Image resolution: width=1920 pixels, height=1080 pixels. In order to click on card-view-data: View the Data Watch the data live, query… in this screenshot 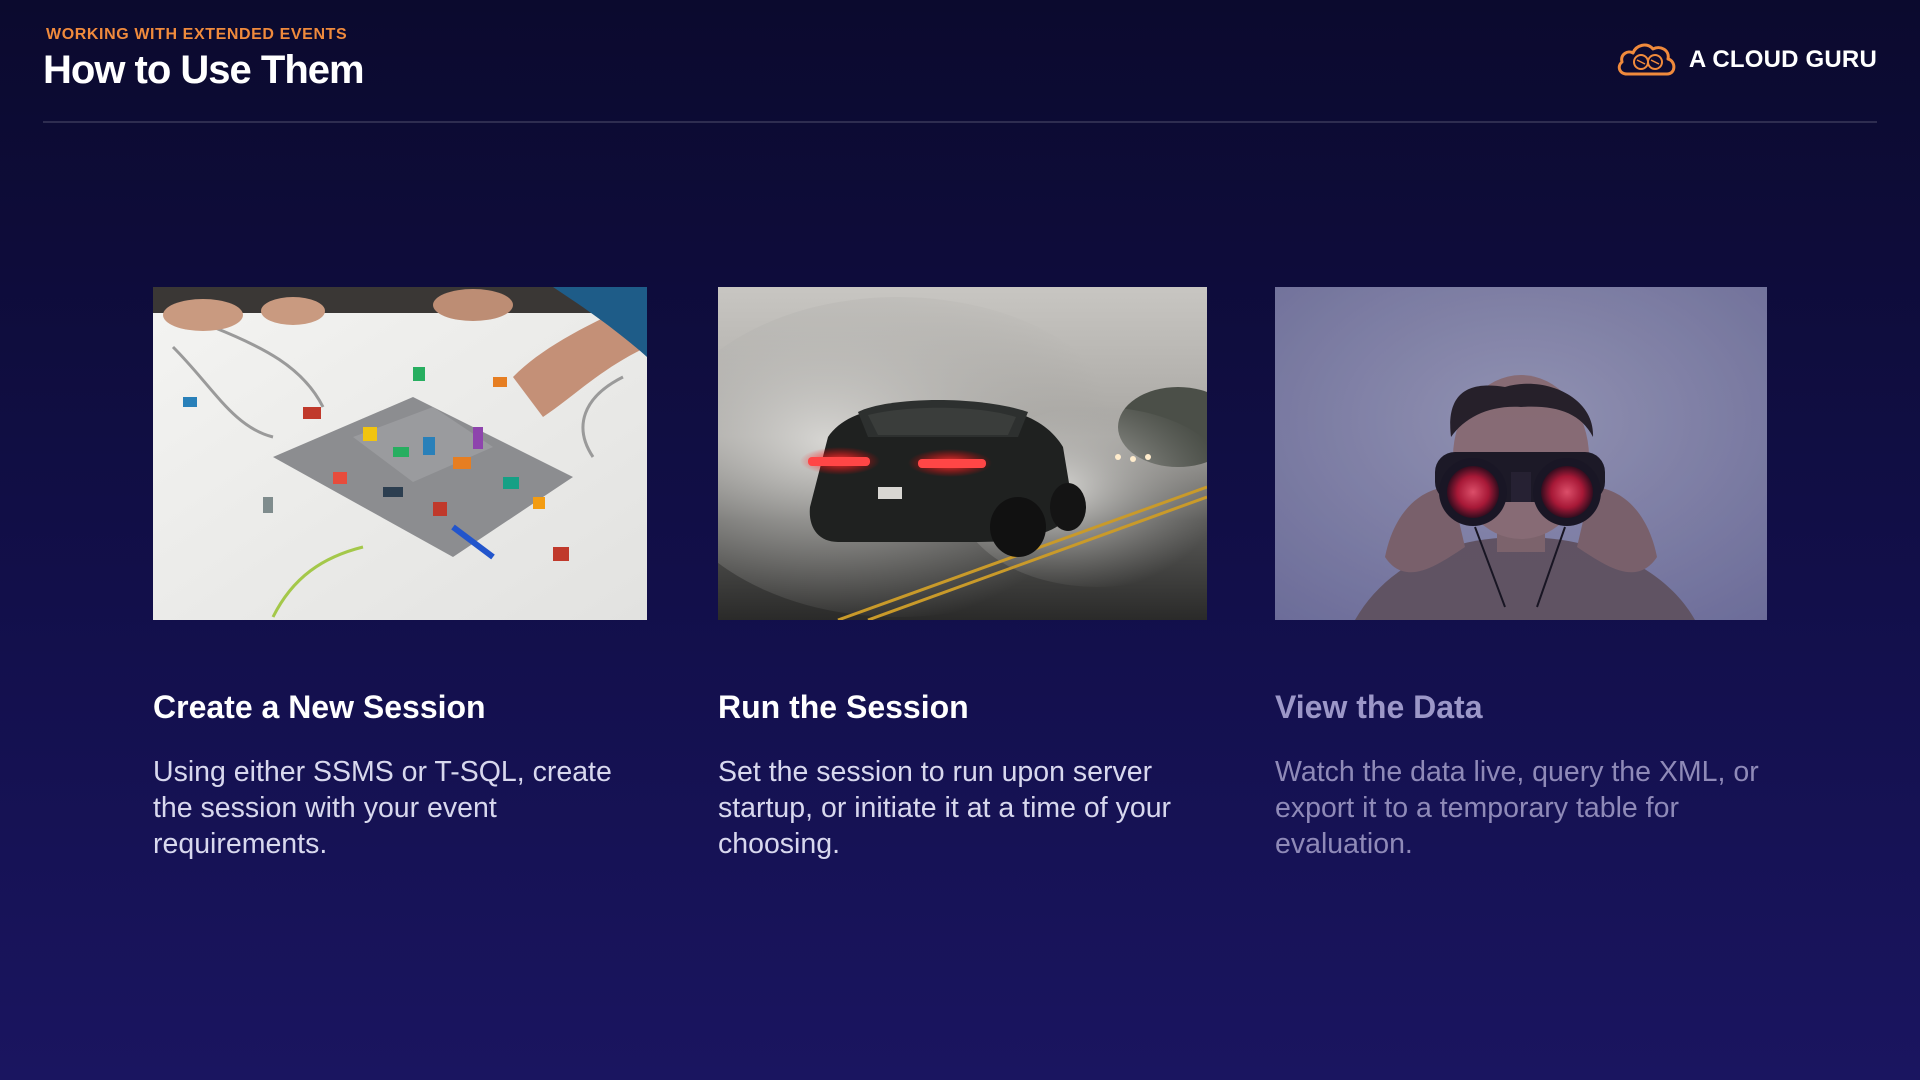, I will do `click(1521, 574)`.